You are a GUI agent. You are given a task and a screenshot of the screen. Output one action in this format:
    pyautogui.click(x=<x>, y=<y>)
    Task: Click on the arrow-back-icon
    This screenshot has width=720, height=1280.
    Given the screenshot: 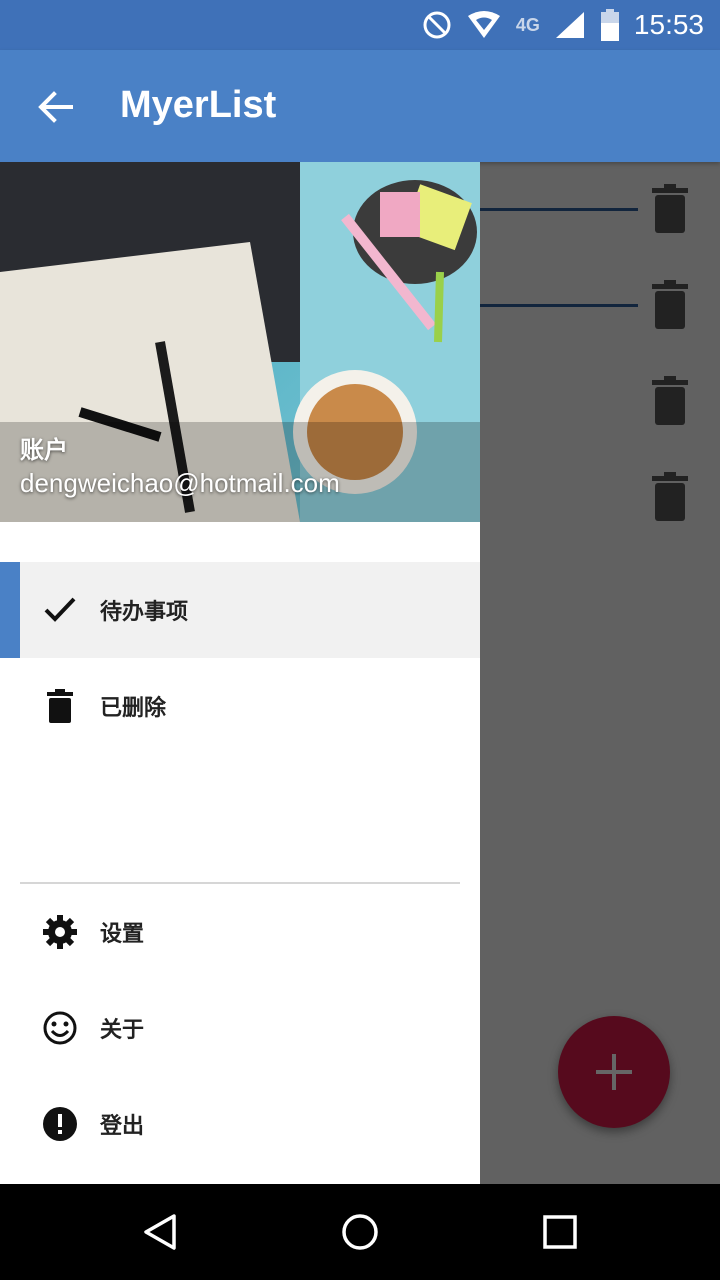 What is the action you would take?
    pyautogui.click(x=55, y=107)
    